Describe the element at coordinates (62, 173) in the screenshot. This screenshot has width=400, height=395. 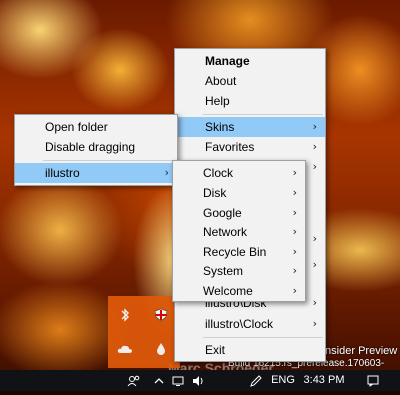
I see `menu-item-illustro-label: illustro` at that location.